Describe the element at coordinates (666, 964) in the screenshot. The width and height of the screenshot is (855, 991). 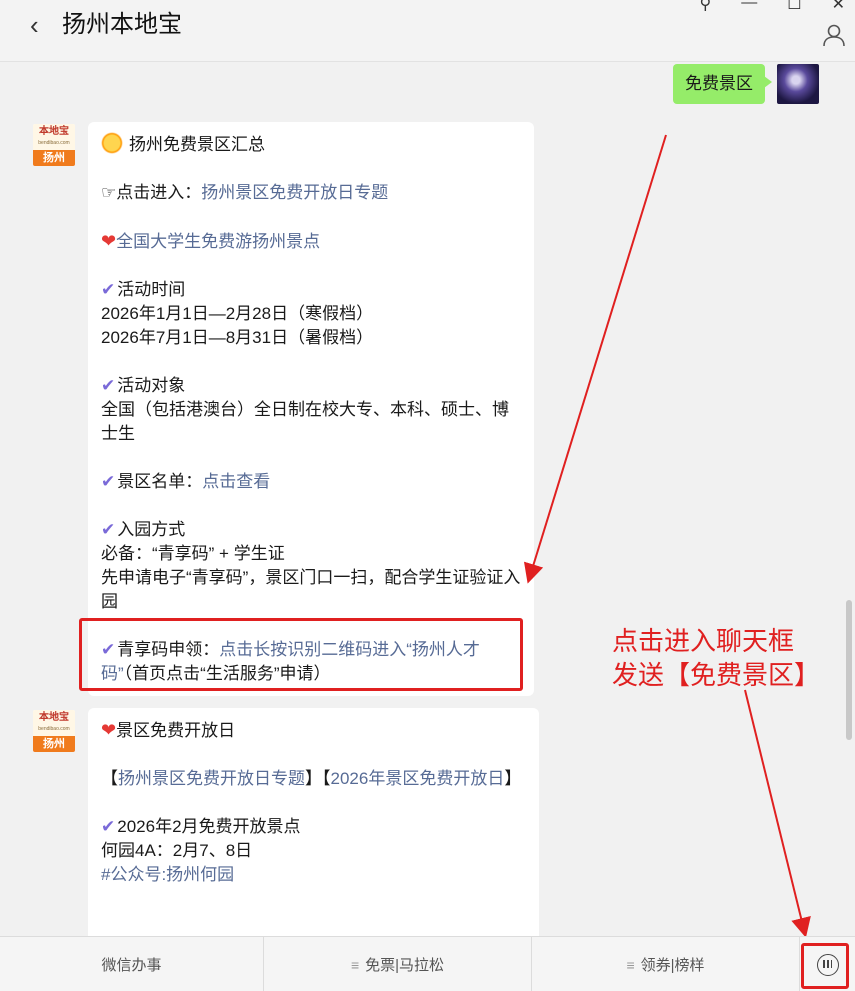
I see `menu-item-coupons-models: ≡ 领券|榜样` at that location.